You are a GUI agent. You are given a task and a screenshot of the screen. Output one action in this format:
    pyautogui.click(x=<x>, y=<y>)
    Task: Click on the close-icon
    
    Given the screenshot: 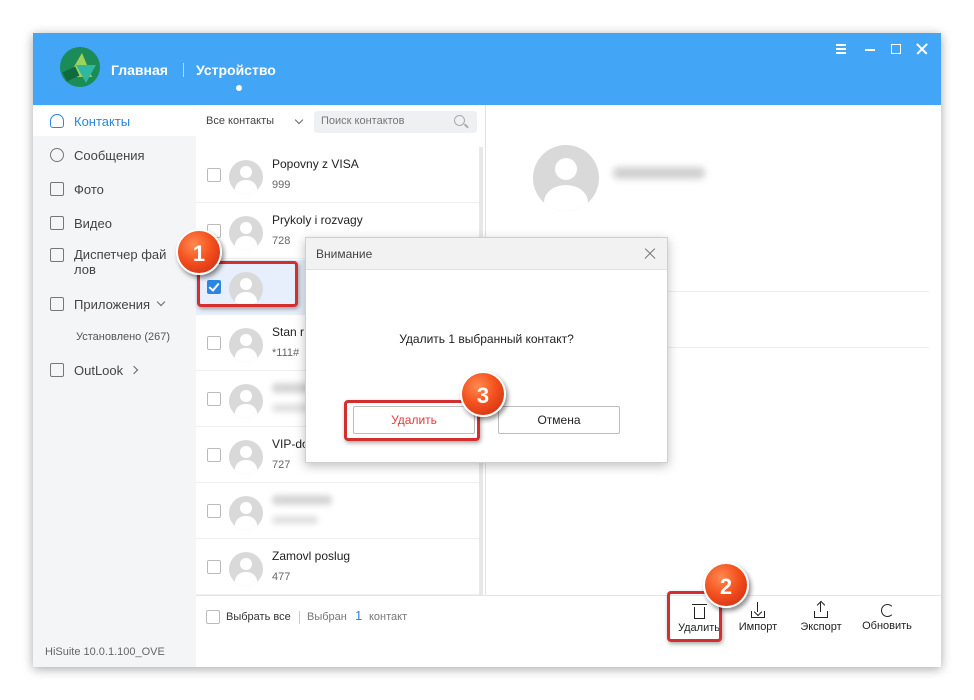 What is the action you would take?
    pyautogui.click(x=650, y=254)
    